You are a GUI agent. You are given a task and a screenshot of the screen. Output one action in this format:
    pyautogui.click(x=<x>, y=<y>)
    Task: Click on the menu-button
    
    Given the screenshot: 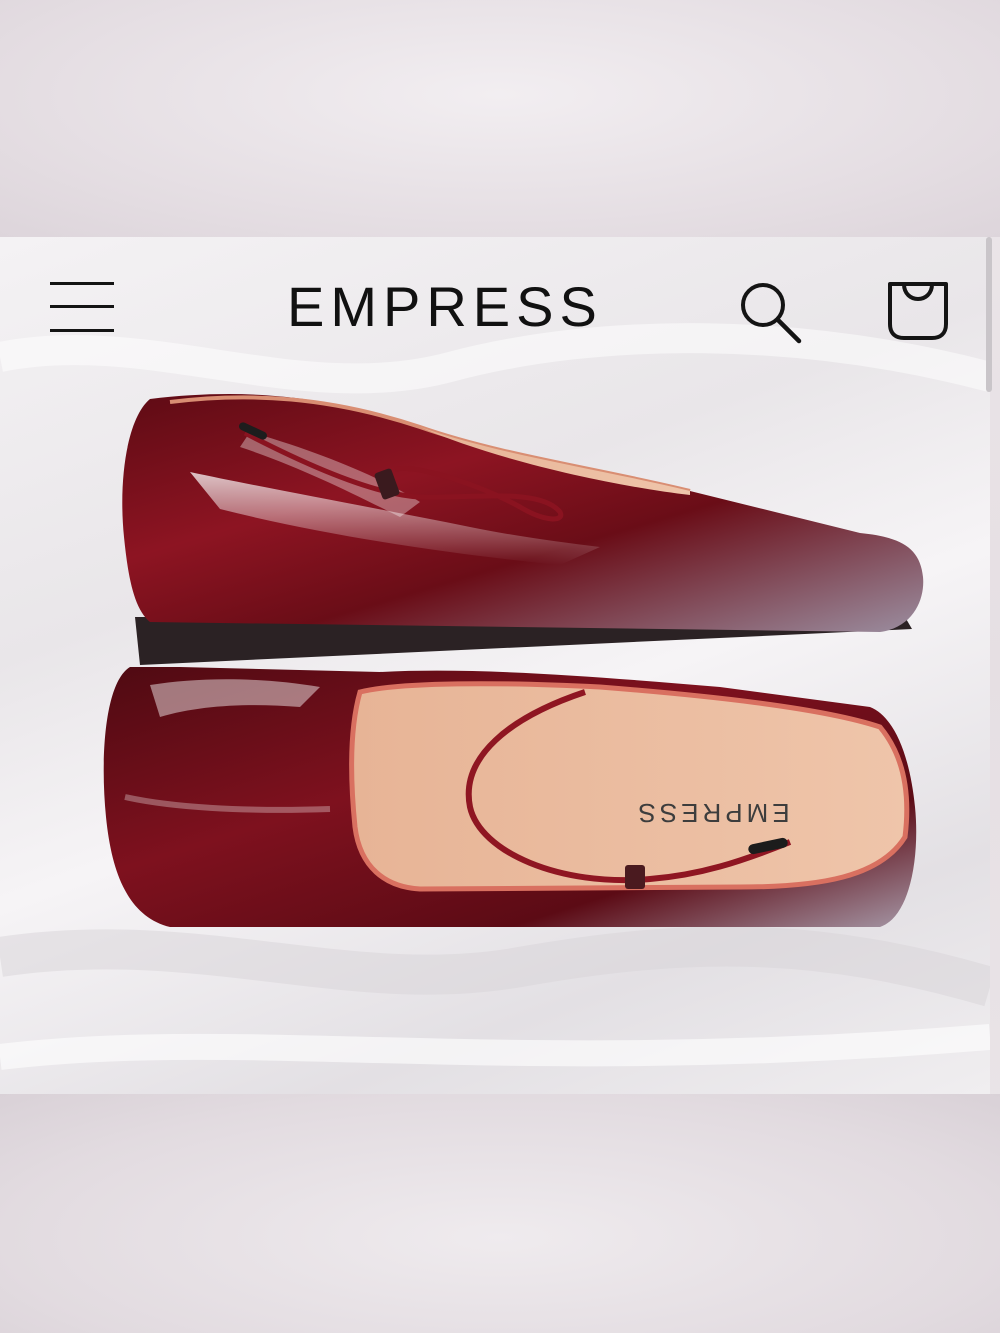 What is the action you would take?
    pyautogui.click(x=82, y=307)
    